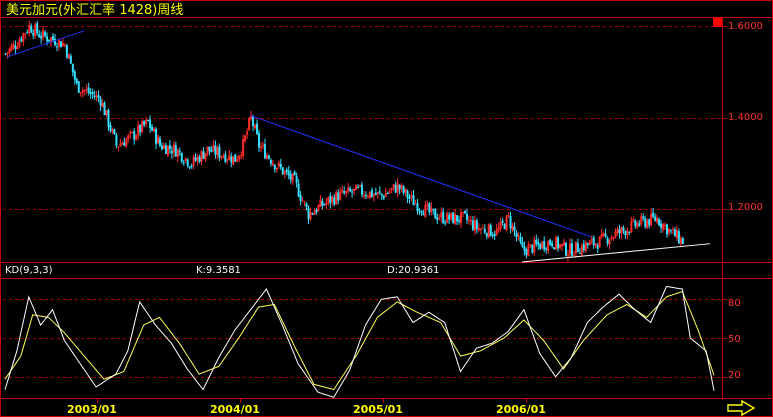 The width and height of the screenshot is (773, 417). Describe the element at coordinates (521, 409) in the screenshot. I see `x-axis-label: 2006/01` at that location.